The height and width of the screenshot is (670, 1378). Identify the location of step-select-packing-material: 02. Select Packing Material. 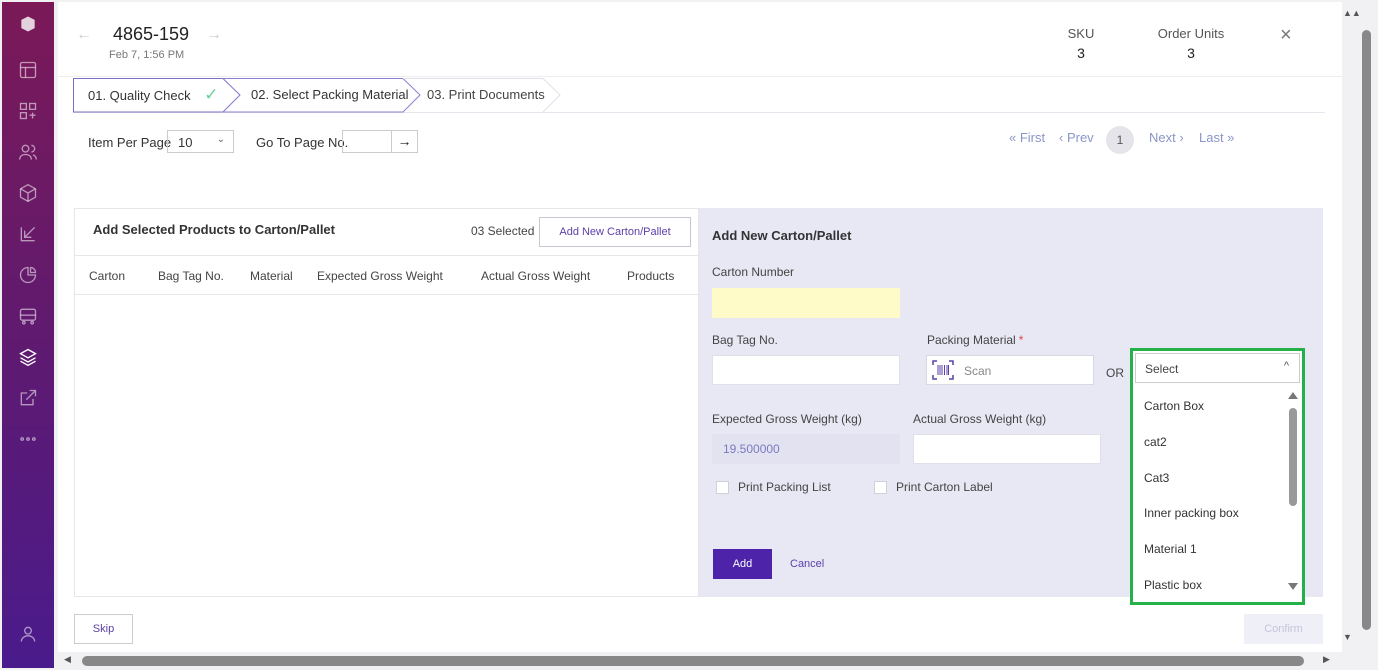
(330, 95).